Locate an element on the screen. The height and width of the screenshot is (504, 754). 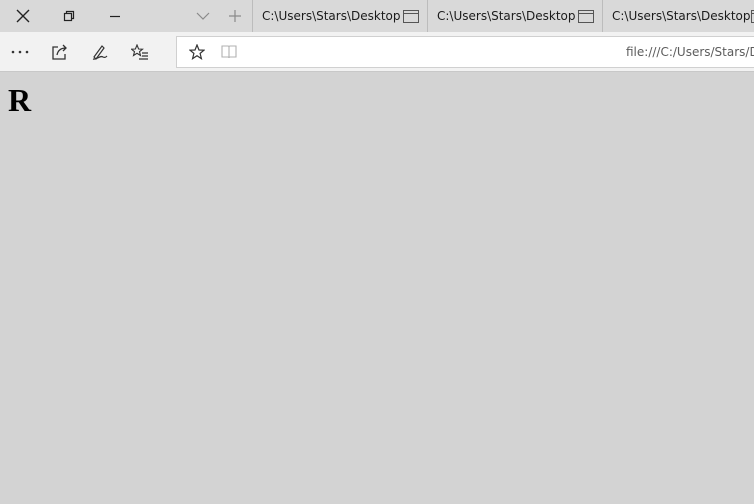
restore-window-button is located at coordinates (69, 16).